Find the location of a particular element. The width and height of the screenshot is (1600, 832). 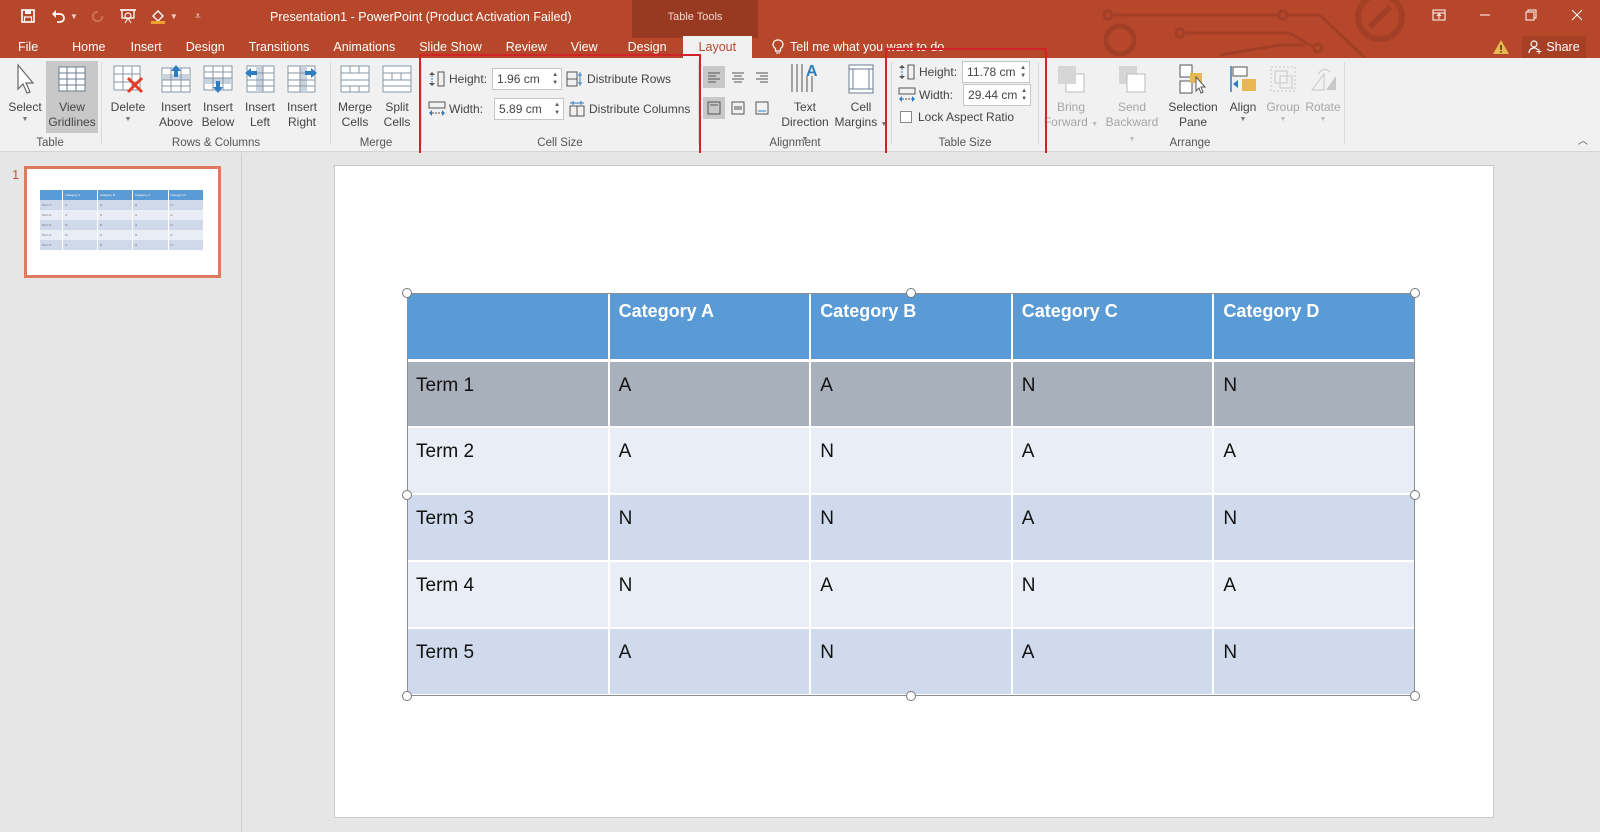

redo-icon is located at coordinates (98, 16).